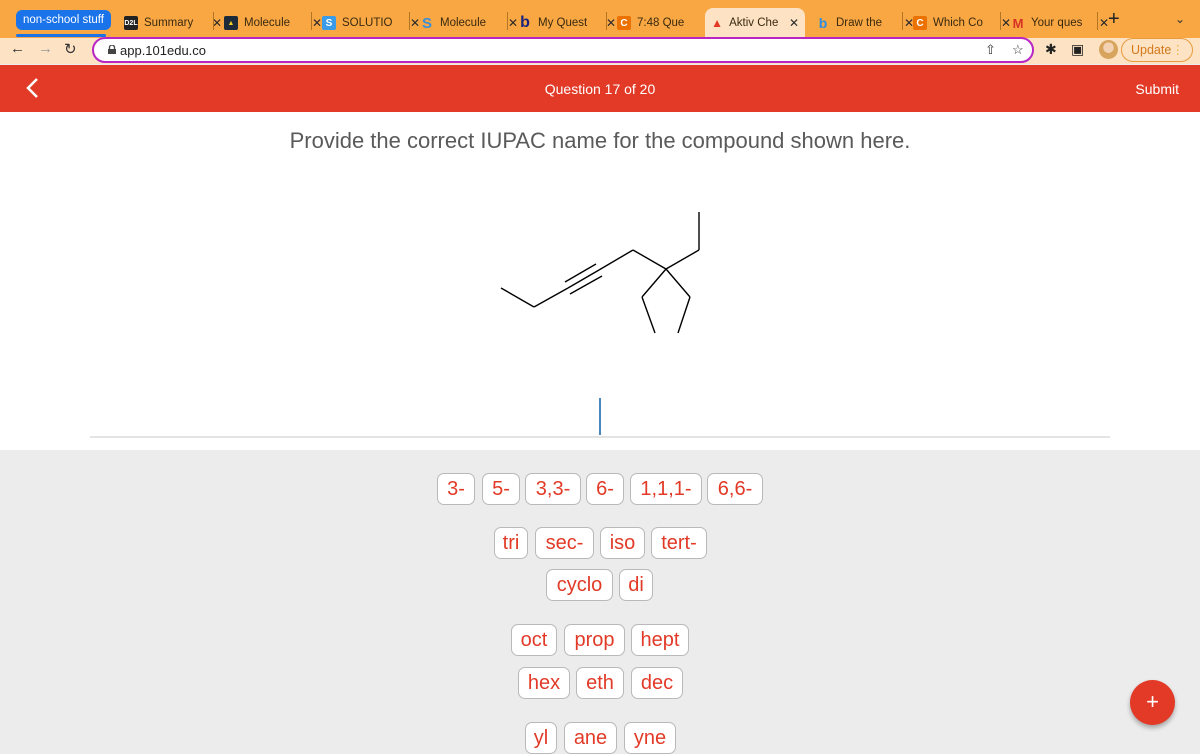  What do you see at coordinates (1018, 50) in the screenshot?
I see `bookmark-star-icon: ☆` at bounding box center [1018, 50].